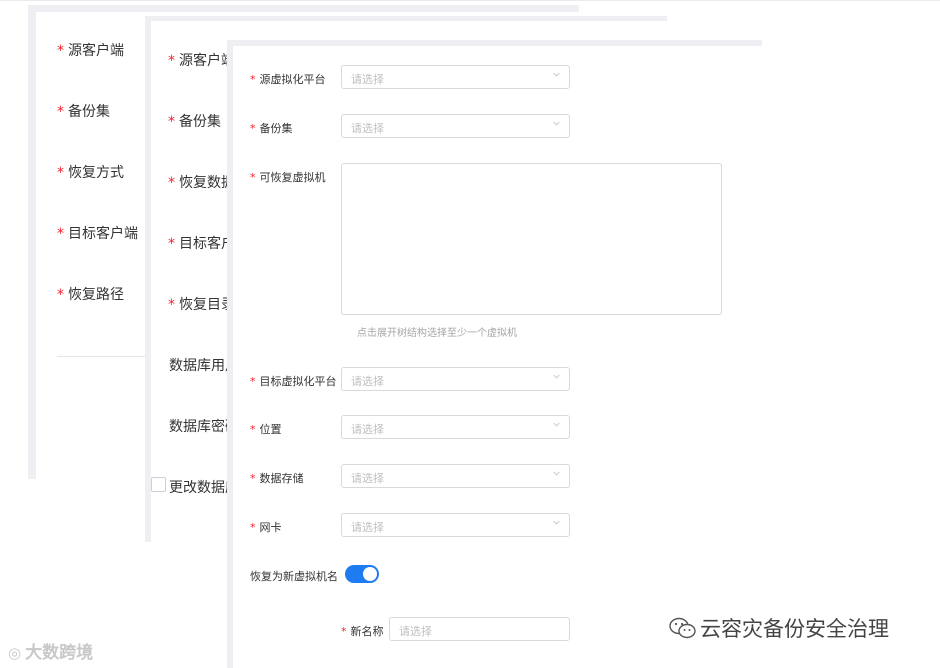  Describe the element at coordinates (455, 476) in the screenshot. I see `datastore-select: 请选择` at that location.